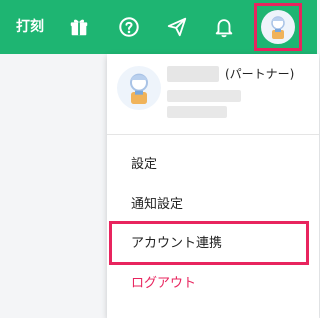 The height and width of the screenshot is (318, 320). What do you see at coordinates (193, 74) in the screenshot?
I see `user-name-redacted` at bounding box center [193, 74].